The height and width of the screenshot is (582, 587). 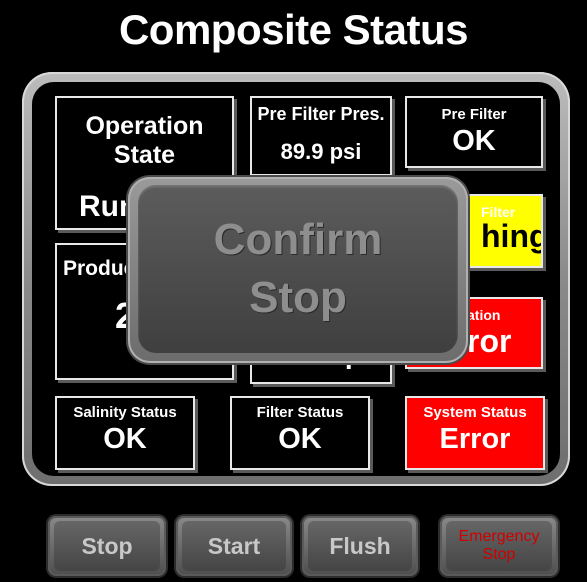 I want to click on filter-status-label: Filter Status, so click(x=300, y=412).